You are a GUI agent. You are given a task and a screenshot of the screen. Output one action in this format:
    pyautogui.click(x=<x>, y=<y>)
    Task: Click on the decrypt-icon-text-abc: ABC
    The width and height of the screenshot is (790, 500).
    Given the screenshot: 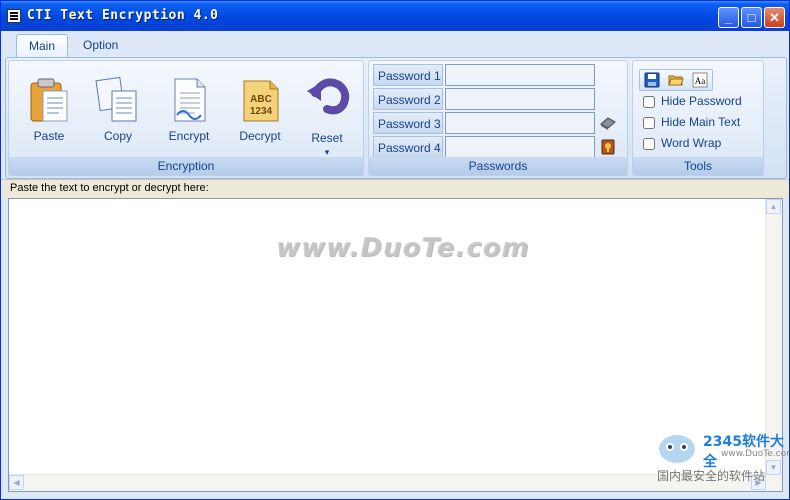 What is the action you would take?
    pyautogui.click(x=261, y=99)
    